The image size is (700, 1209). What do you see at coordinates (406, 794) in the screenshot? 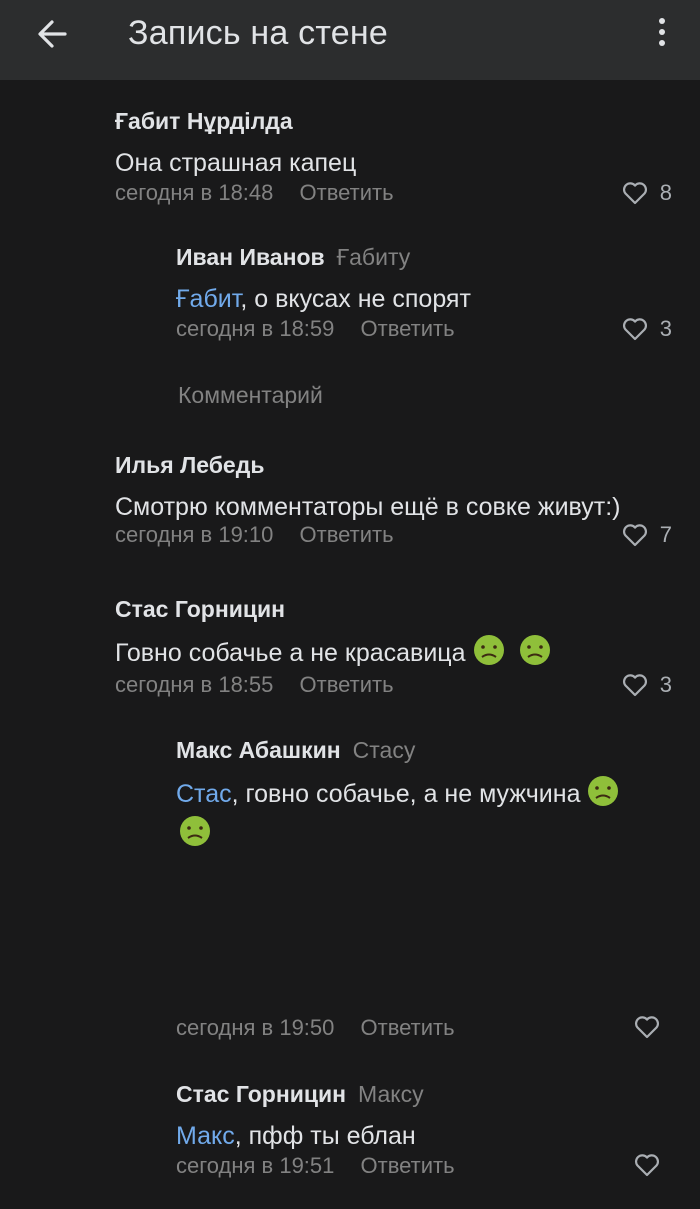
I see `comment-text-body: , говно собачье, а не мужчина` at bounding box center [406, 794].